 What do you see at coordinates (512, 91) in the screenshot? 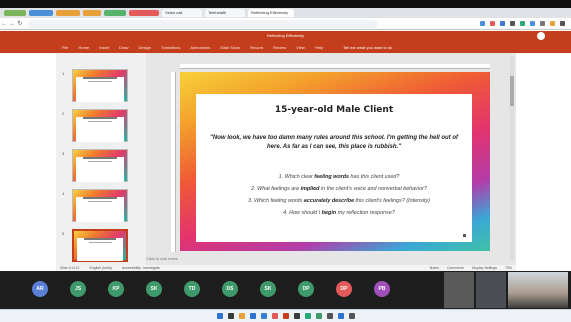
I see `scrollbar-thumb` at bounding box center [512, 91].